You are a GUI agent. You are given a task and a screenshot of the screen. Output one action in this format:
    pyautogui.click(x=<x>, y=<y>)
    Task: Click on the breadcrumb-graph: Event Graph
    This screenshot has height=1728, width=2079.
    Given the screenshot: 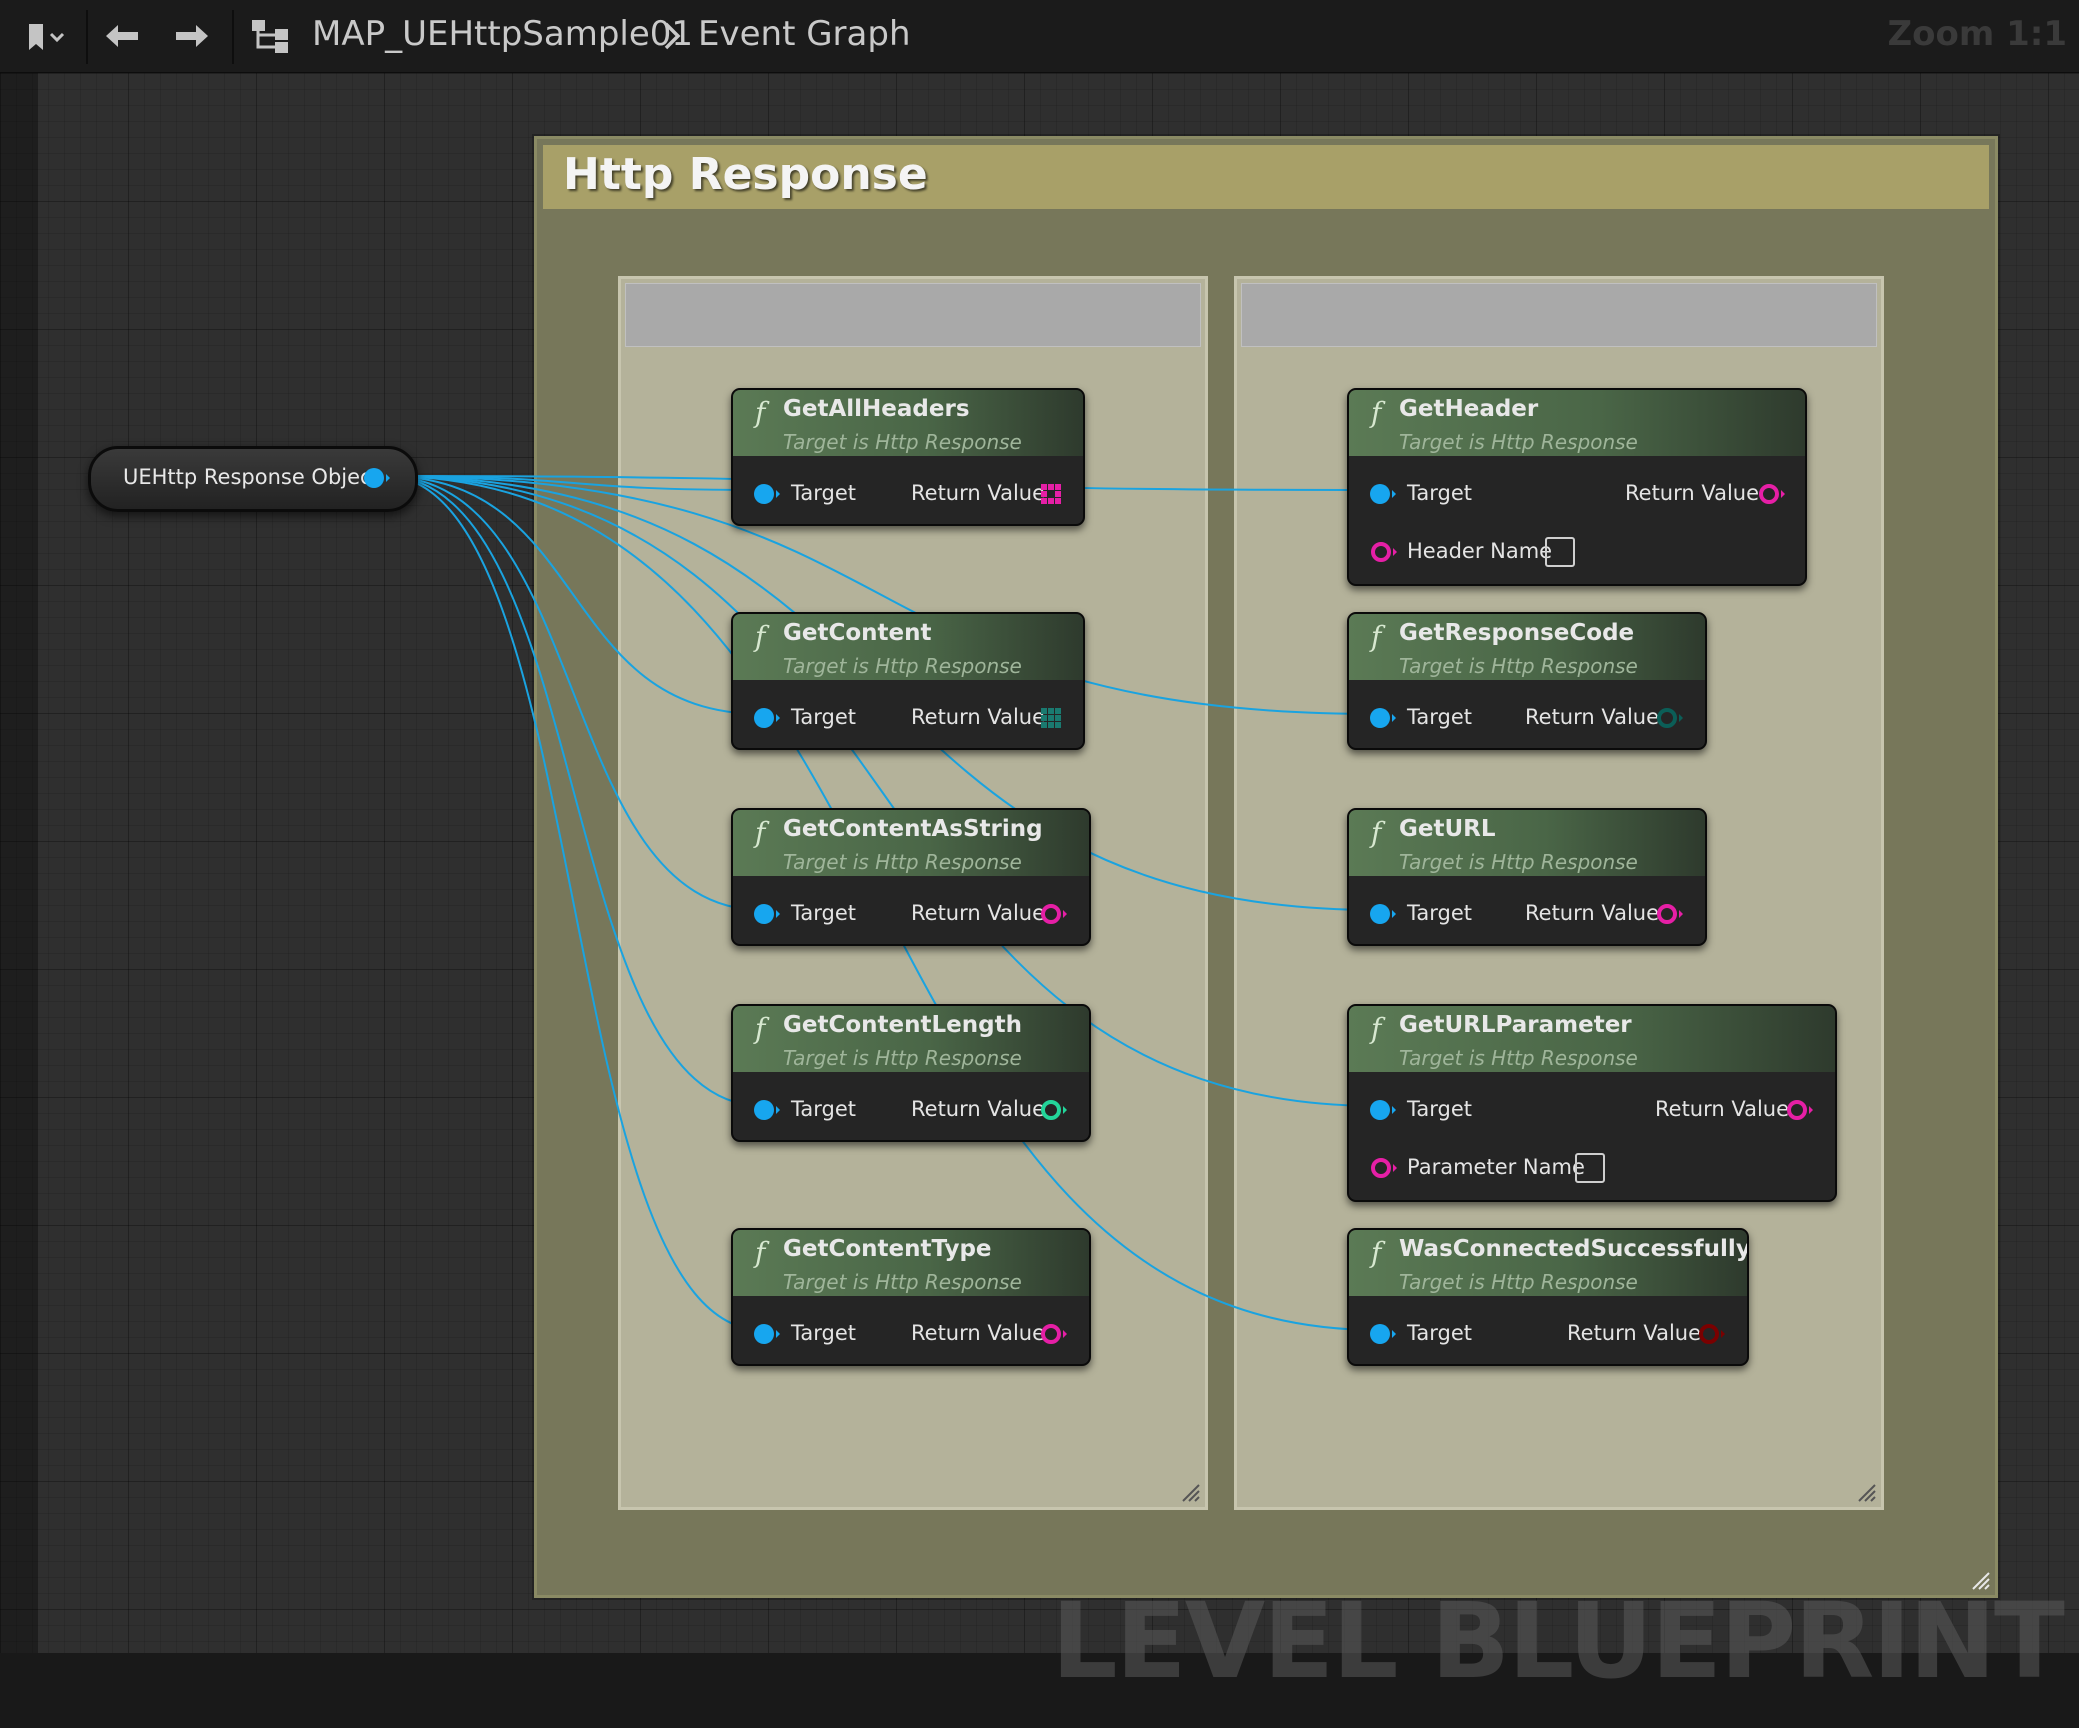 What is the action you would take?
    pyautogui.click(x=804, y=34)
    